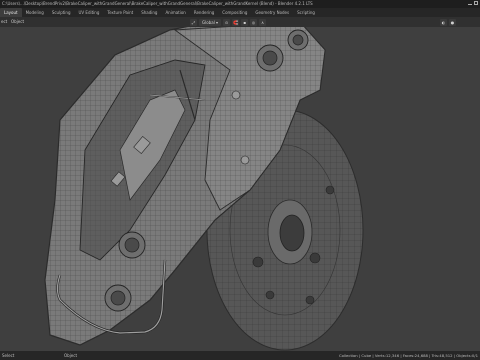  Describe the element at coordinates (443, 22) in the screenshot. I see `overlay-icon: ◐` at that location.